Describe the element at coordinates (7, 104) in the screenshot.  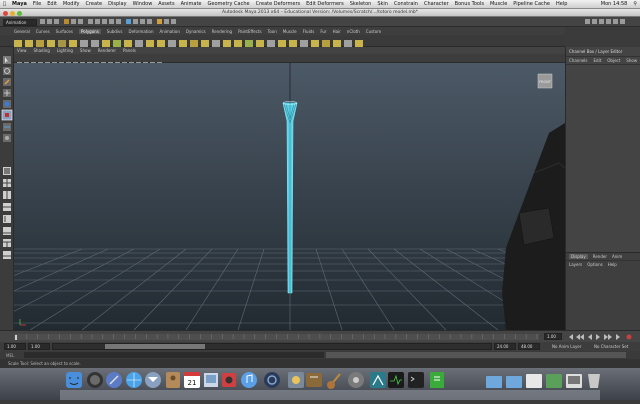
I see `rotate-tool-icon` at that location.